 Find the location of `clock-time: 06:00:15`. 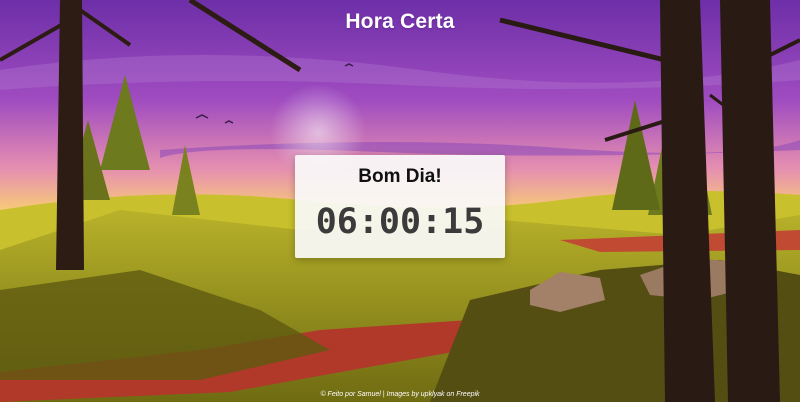

clock-time: 06:00:15 is located at coordinates (400, 222).